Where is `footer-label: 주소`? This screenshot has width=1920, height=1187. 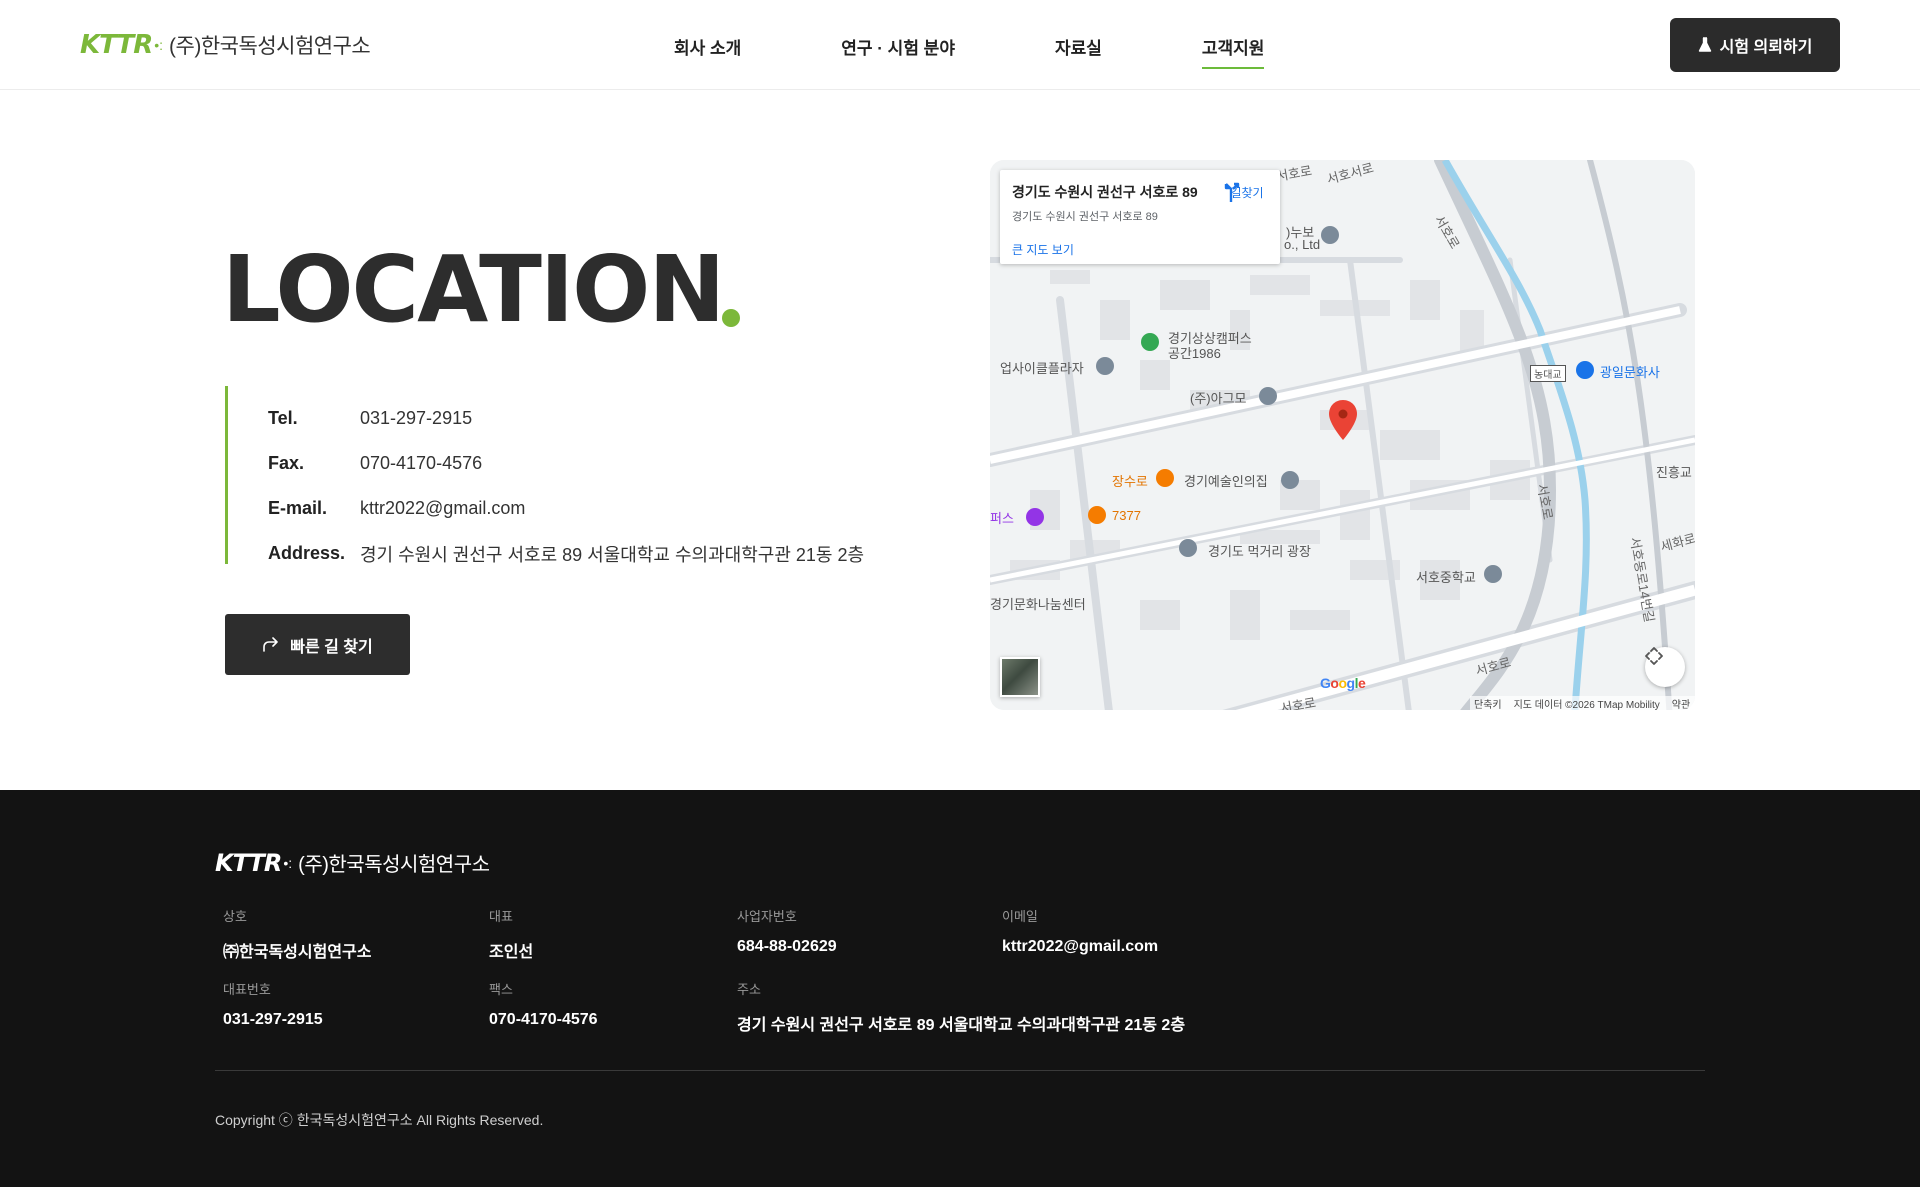
footer-label: 주소 is located at coordinates (749, 989).